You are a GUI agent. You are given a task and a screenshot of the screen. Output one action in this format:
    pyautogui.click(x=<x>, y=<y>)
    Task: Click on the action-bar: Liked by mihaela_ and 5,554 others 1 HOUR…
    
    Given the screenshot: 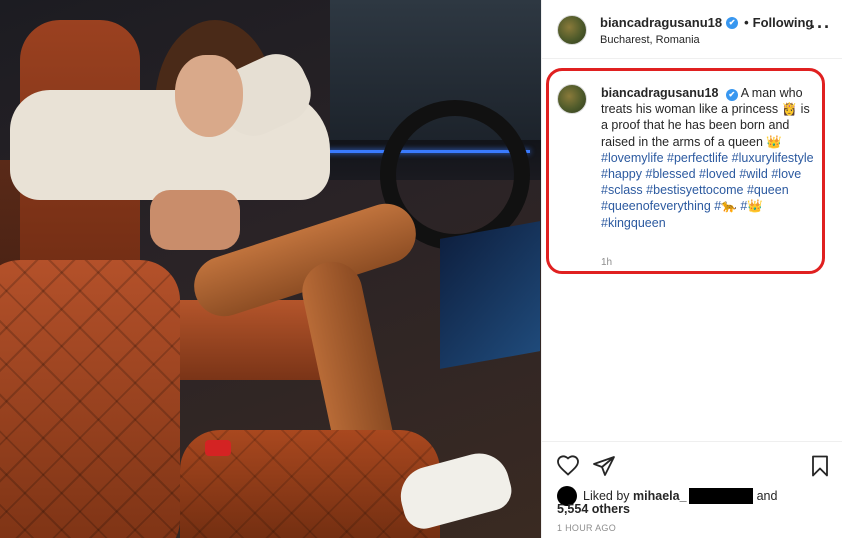 What is the action you would take?
    pyautogui.click(x=692, y=489)
    